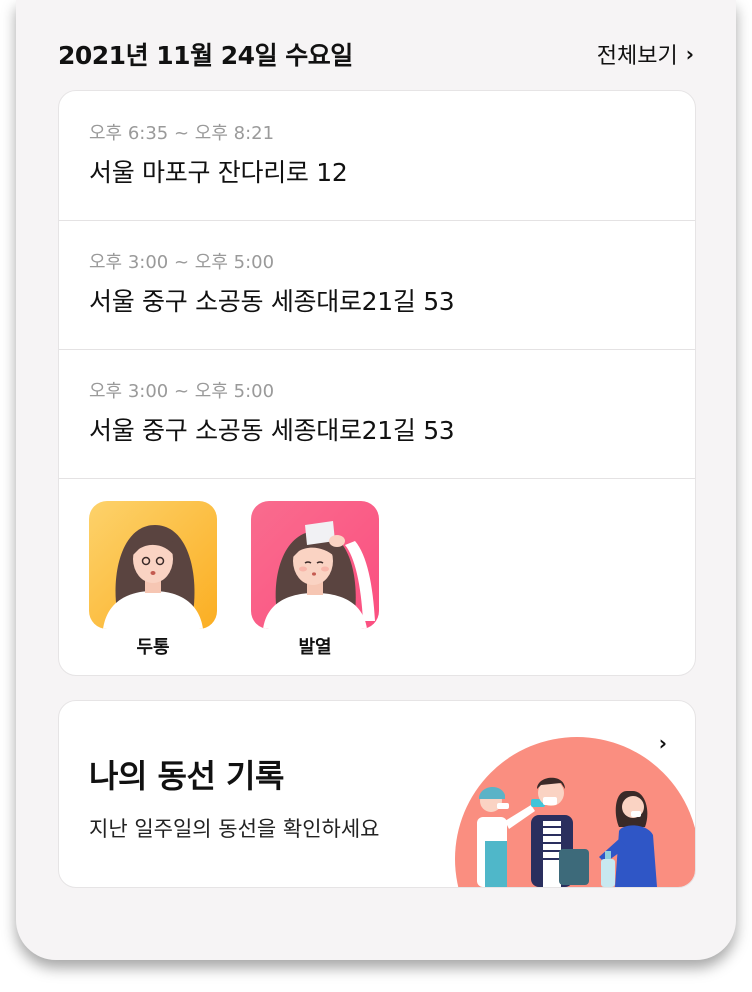  Describe the element at coordinates (186, 776) in the screenshot. I see `record-title: 나의 동선 기록` at that location.